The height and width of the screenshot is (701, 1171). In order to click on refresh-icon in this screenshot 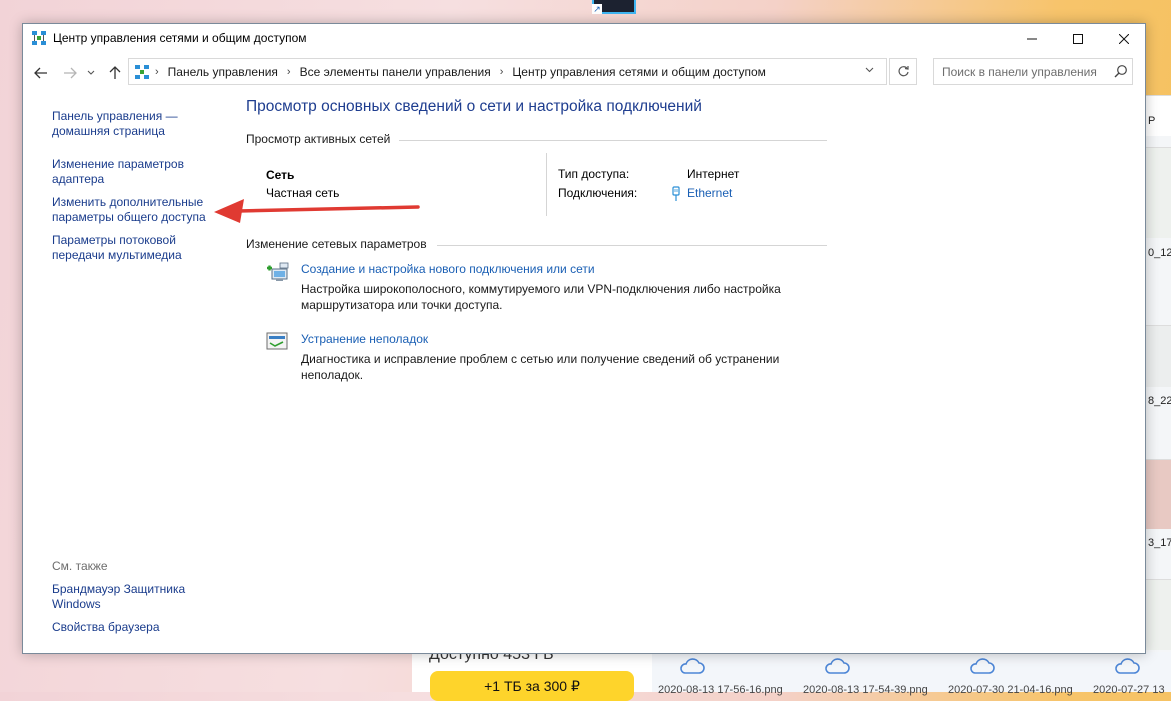, I will do `click(903, 71)`.